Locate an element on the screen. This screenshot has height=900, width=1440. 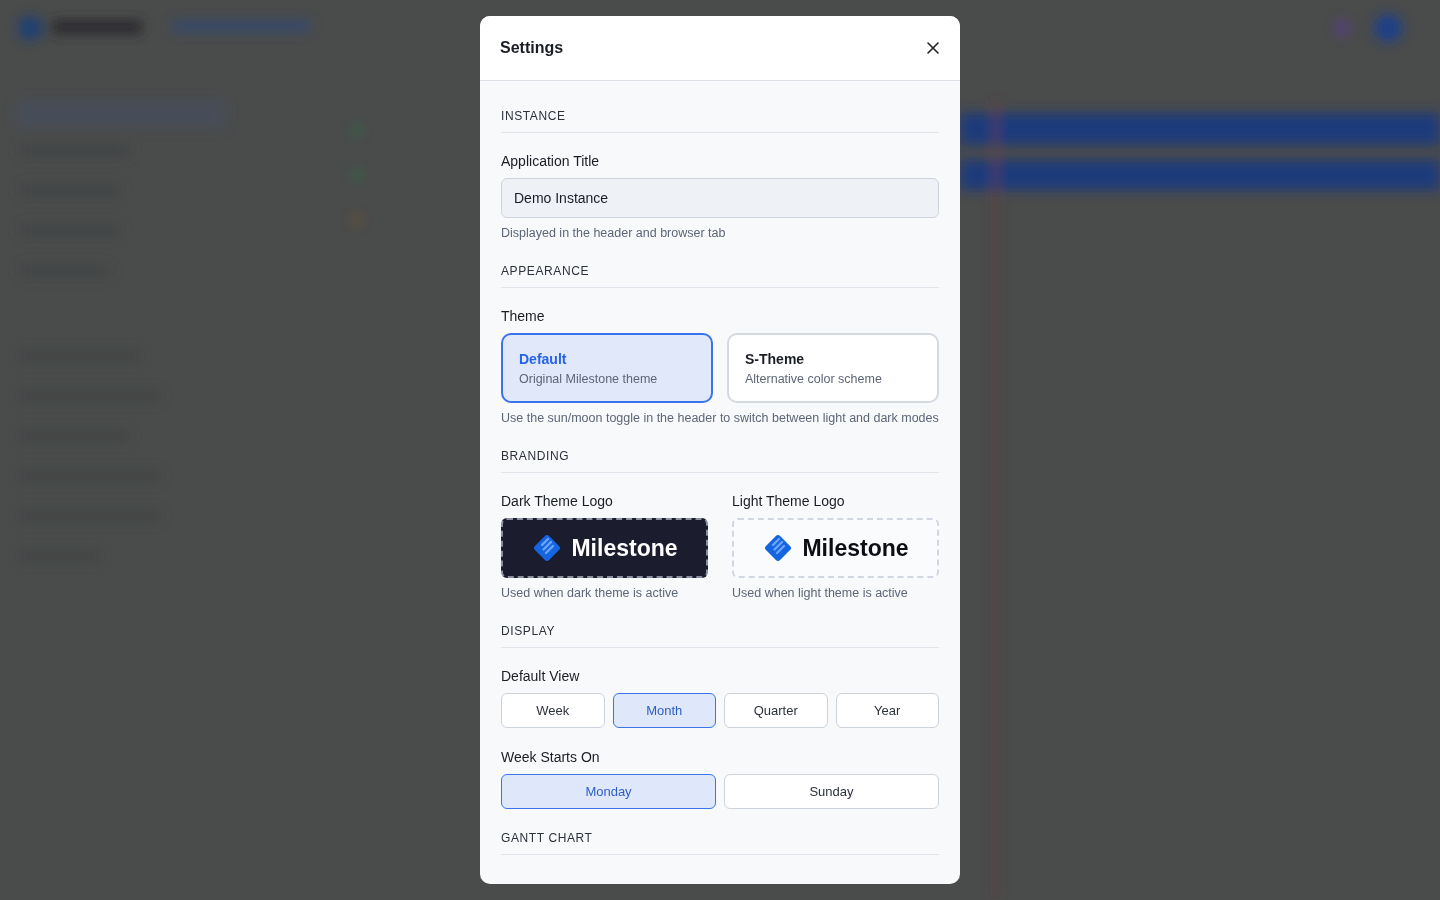
text-field: Demo Instance is located at coordinates (720, 198).